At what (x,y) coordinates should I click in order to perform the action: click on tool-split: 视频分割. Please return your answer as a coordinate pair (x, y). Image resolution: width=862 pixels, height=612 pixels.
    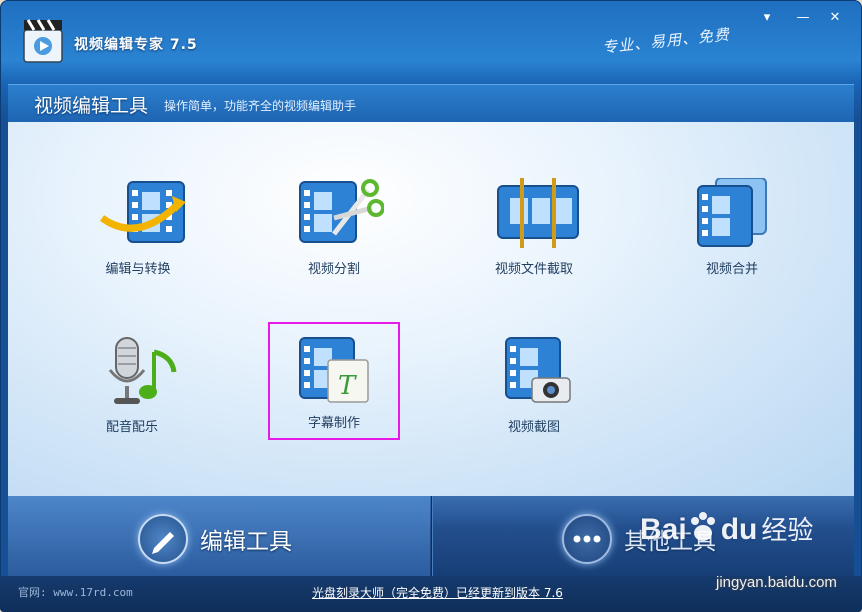
    Looking at the image, I should click on (334, 233).